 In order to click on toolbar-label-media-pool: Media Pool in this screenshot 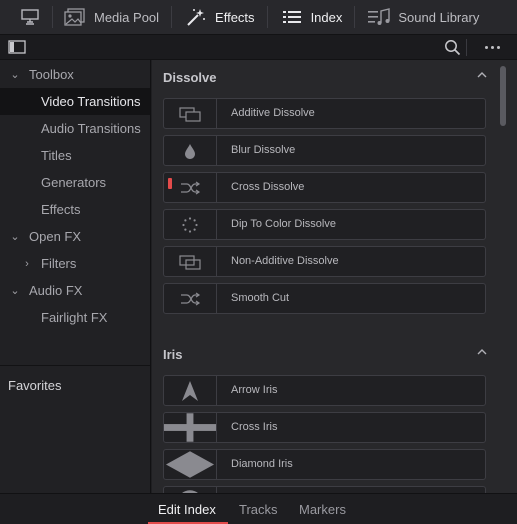, I will do `click(127, 17)`.